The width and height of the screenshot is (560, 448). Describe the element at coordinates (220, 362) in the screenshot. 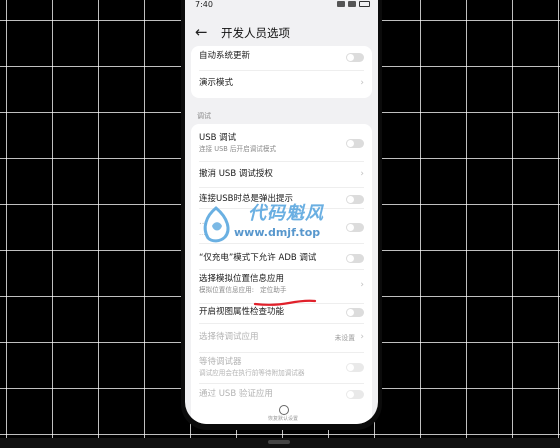

I see `setting-label: 等待调试器` at that location.